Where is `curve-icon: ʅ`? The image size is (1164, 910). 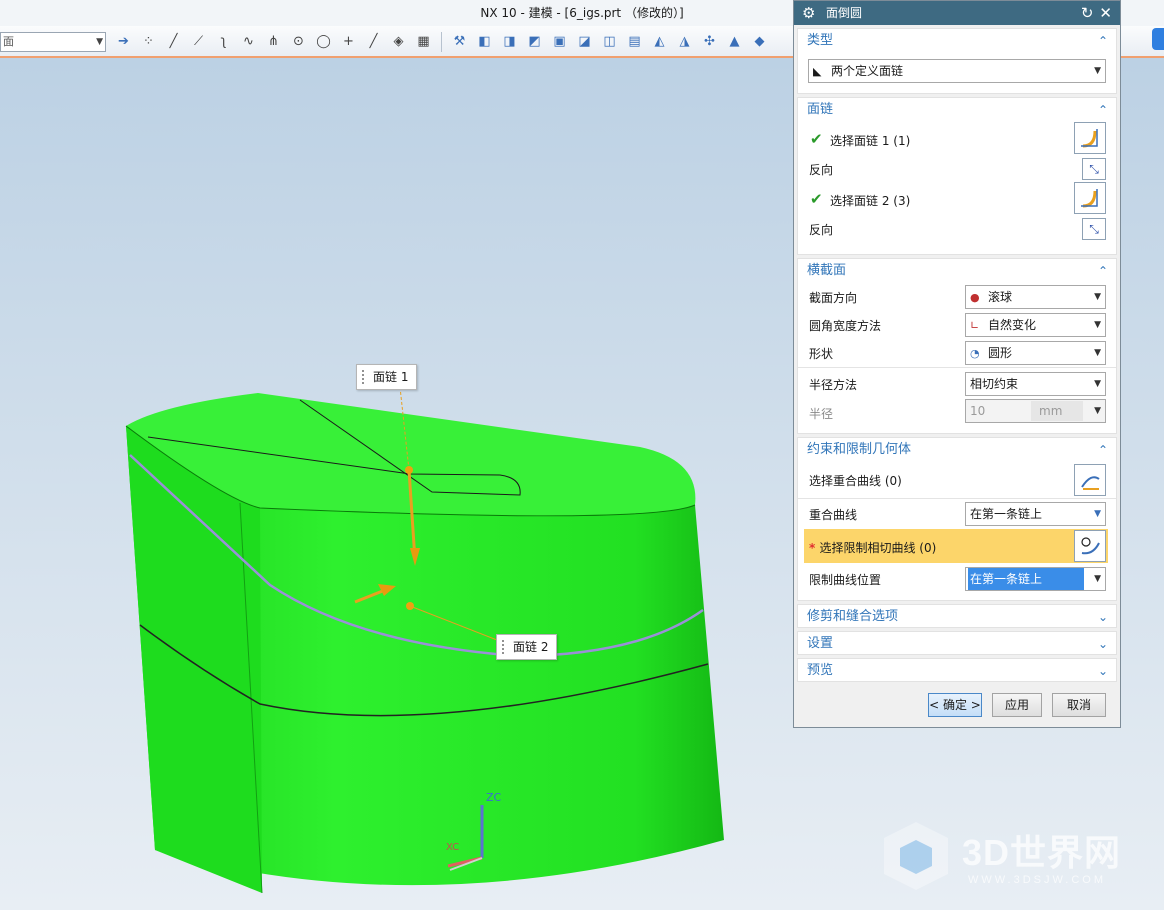
curve-icon: ʅ is located at coordinates (223, 41).